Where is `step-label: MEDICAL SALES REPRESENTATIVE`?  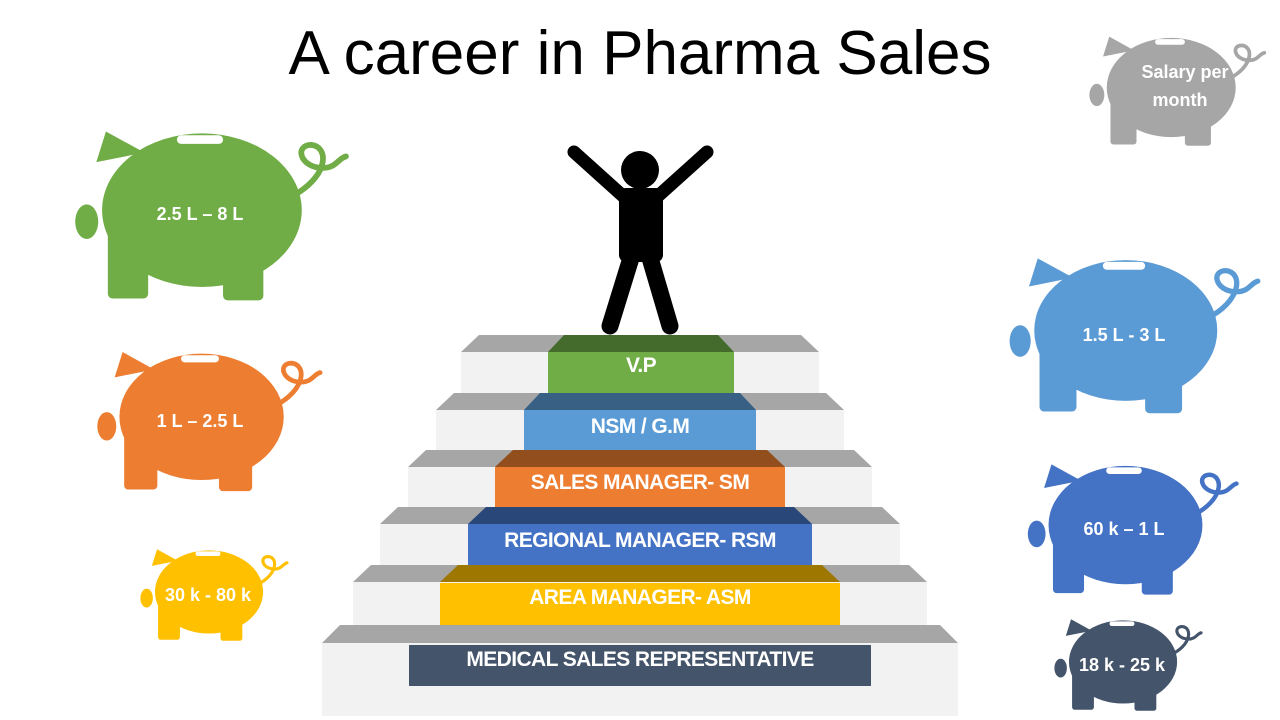 step-label: MEDICAL SALES REPRESENTATIVE is located at coordinates (640, 659).